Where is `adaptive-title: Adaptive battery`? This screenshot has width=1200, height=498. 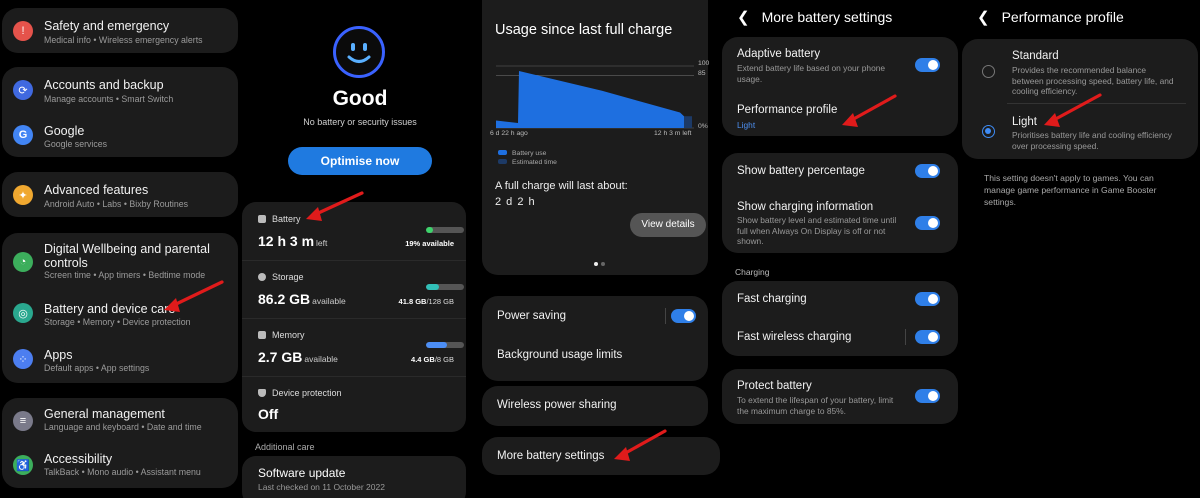 adaptive-title: Adaptive battery is located at coordinates (779, 54).